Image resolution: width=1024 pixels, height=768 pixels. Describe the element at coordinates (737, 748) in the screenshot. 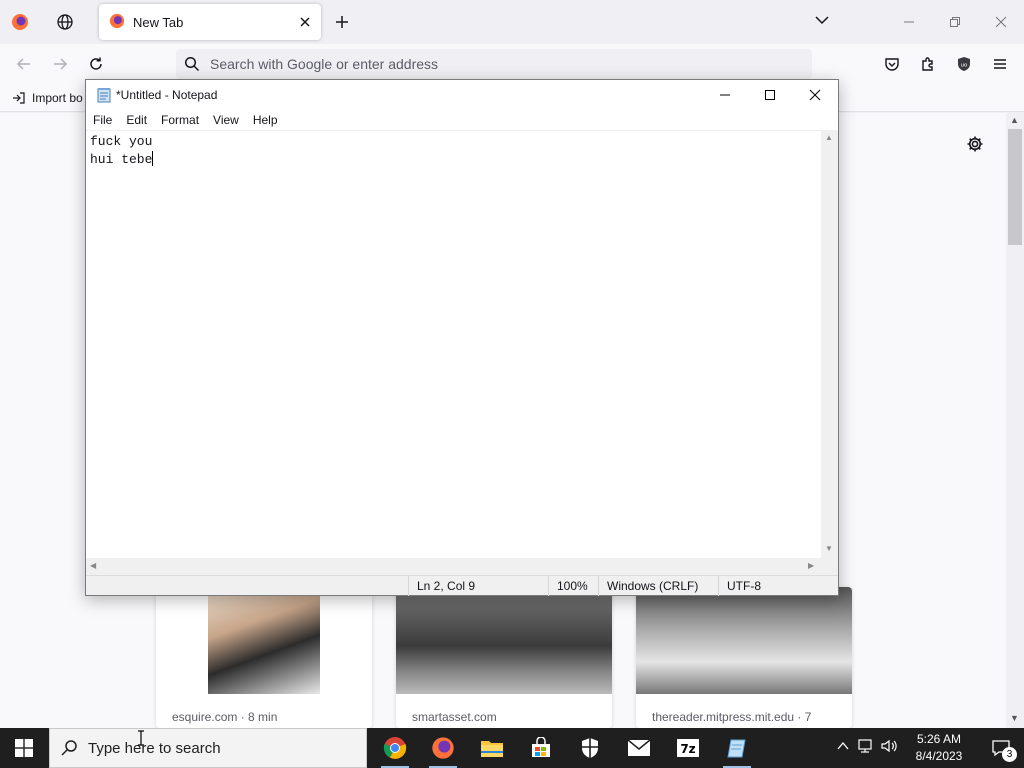

I see `taskbar-notepad-icon` at that location.